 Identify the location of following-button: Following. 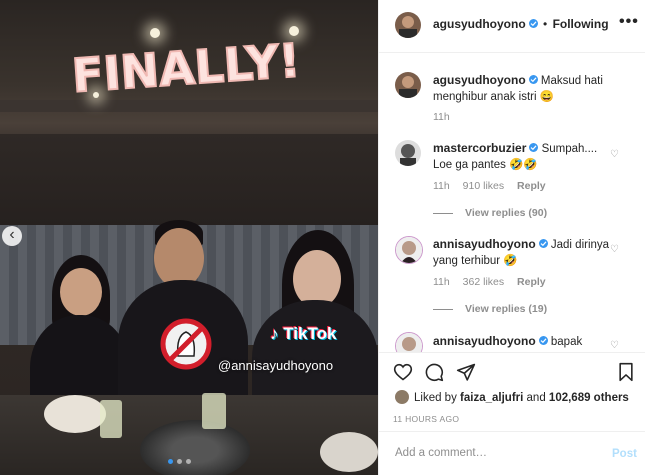
(581, 24).